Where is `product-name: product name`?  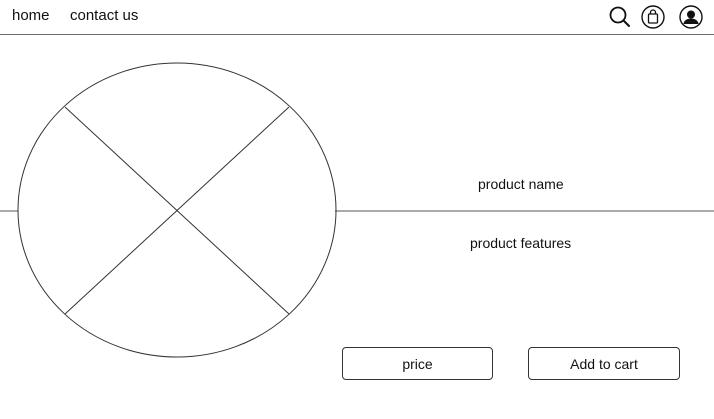 product-name: product name is located at coordinates (521, 184).